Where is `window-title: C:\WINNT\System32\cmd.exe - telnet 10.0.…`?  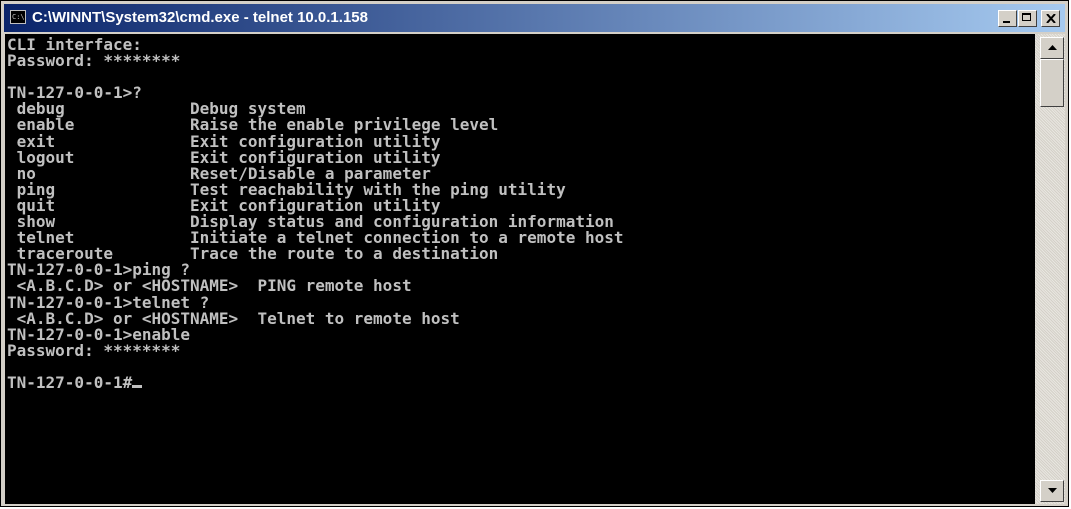 window-title: C:\WINNT\System32\cmd.exe - telnet 10.0.… is located at coordinates (200, 17).